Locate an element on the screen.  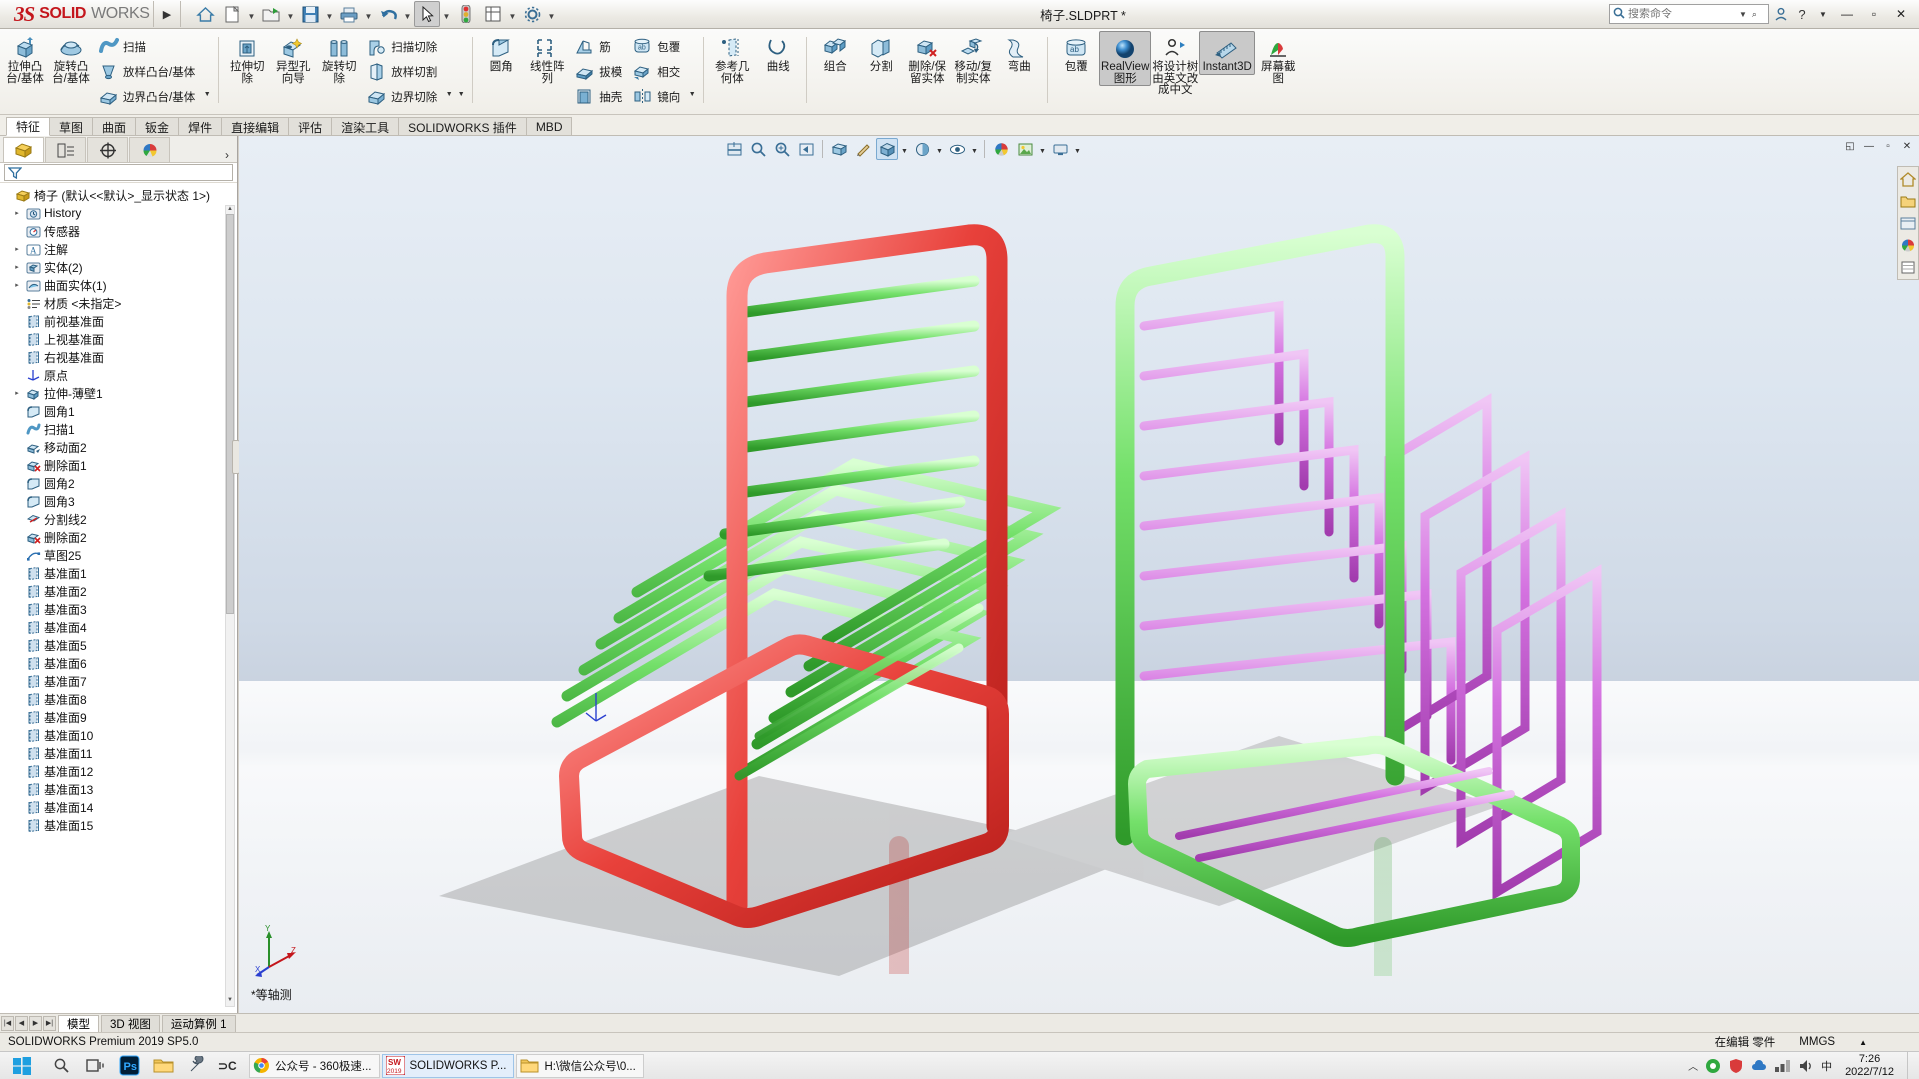
tree-node: 基准面2 is located at coordinates (118, 591).